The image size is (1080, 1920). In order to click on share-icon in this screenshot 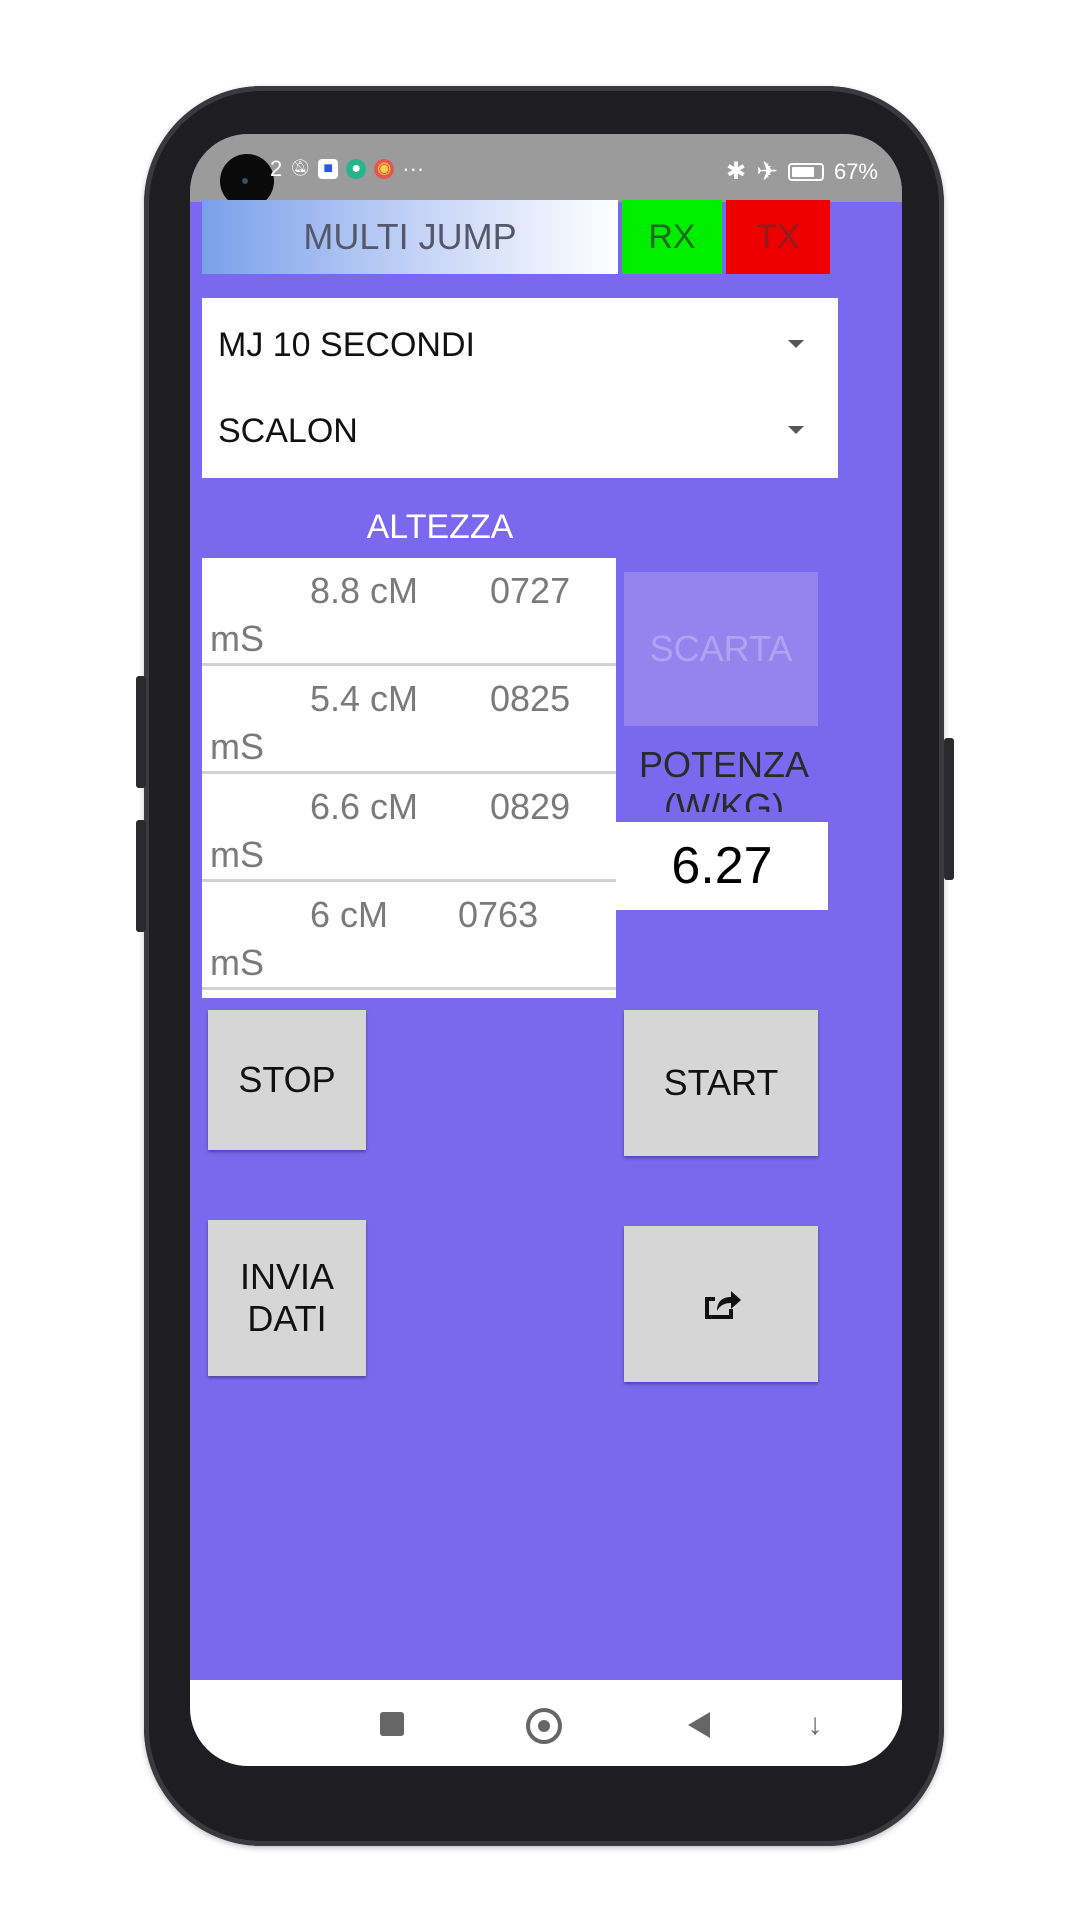, I will do `click(723, 1305)`.